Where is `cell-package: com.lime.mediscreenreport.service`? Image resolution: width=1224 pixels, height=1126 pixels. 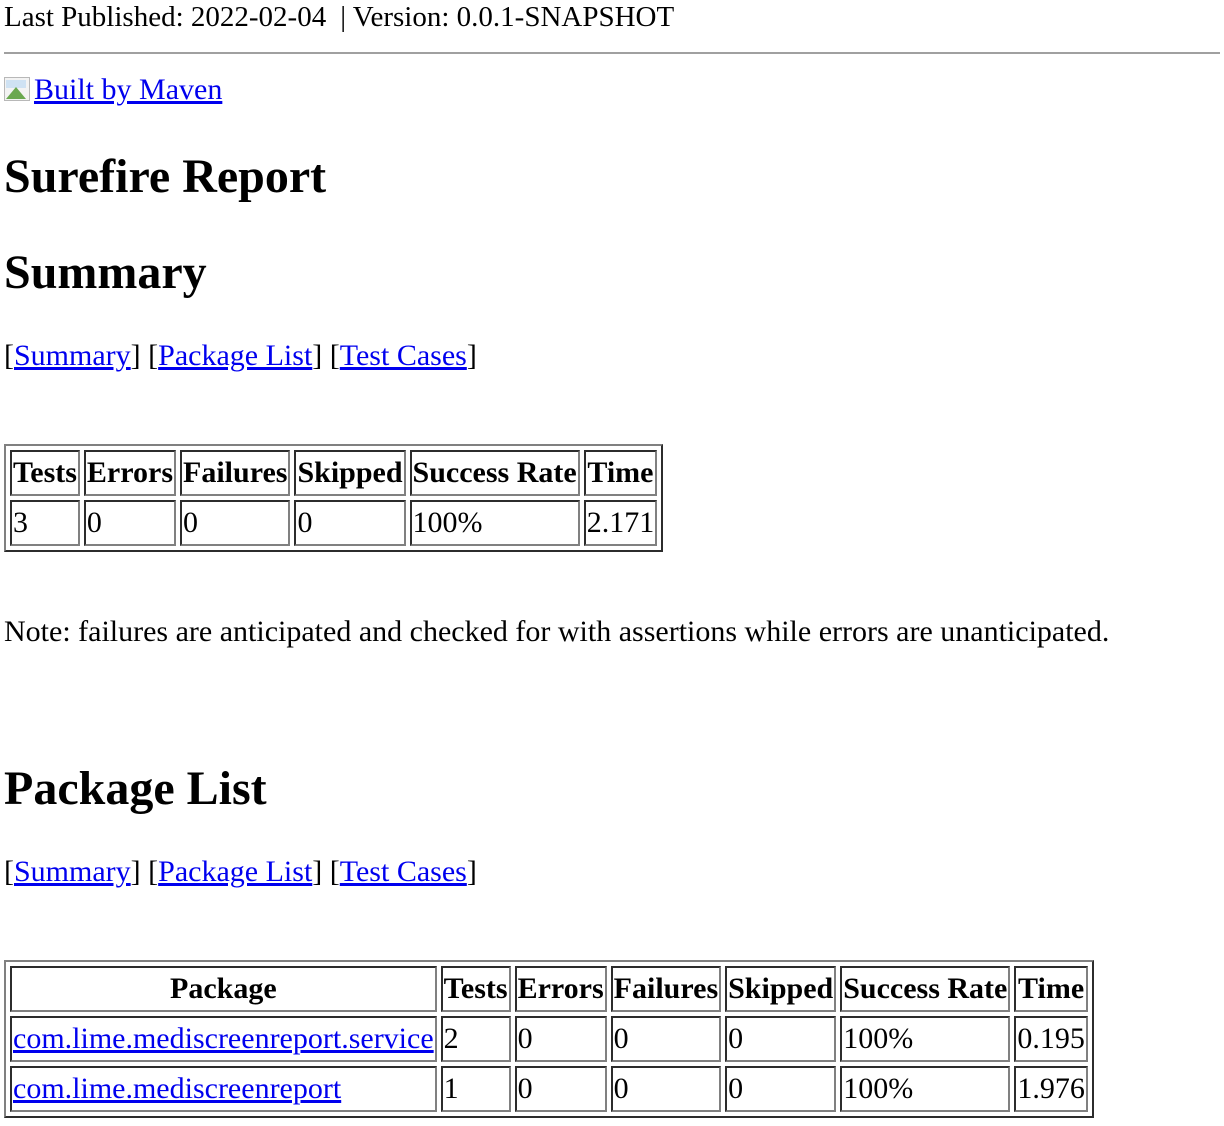 cell-package: com.lime.mediscreenreport.service is located at coordinates (223, 1039).